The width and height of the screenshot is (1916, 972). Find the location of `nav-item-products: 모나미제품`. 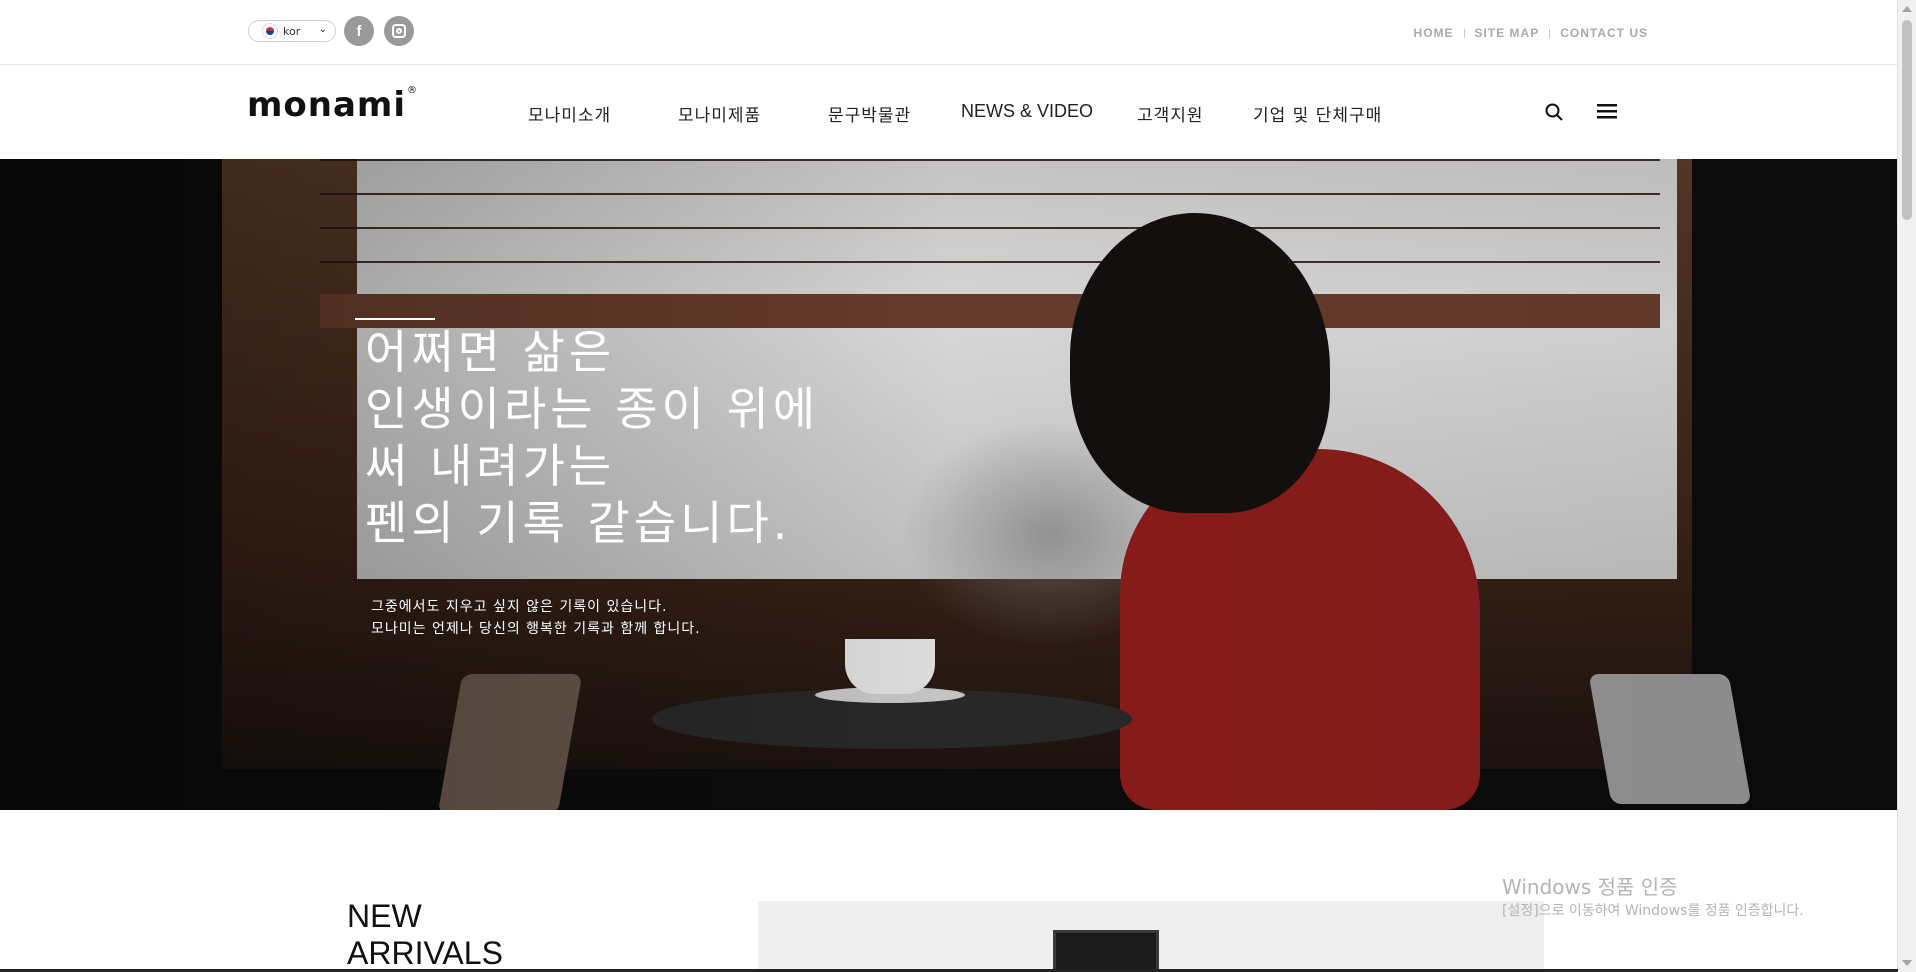

nav-item-products: 모나미제품 is located at coordinates (719, 113).